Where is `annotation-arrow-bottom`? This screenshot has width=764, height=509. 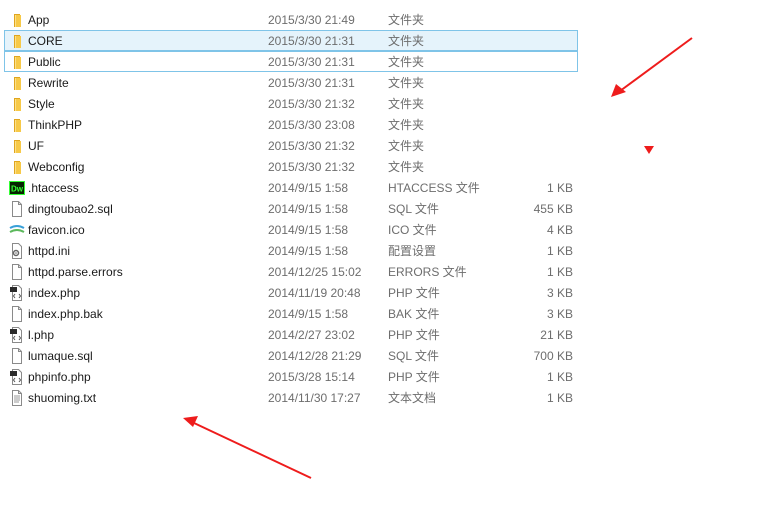 annotation-arrow-bottom is located at coordinates (247, 447).